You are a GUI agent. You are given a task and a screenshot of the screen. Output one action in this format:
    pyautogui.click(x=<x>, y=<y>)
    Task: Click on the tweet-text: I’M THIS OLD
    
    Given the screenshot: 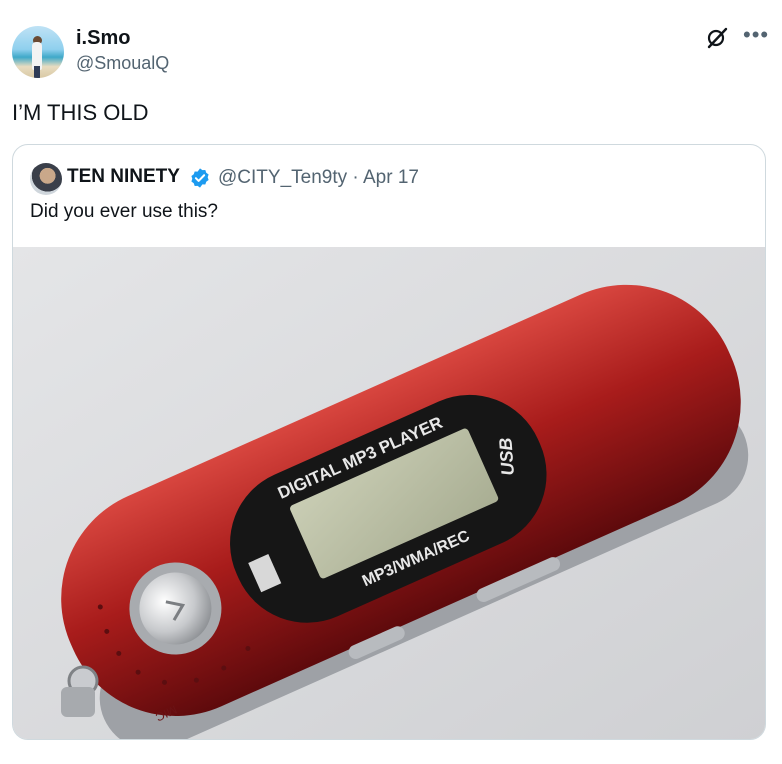 What is the action you would take?
    pyautogui.click(x=80, y=112)
    